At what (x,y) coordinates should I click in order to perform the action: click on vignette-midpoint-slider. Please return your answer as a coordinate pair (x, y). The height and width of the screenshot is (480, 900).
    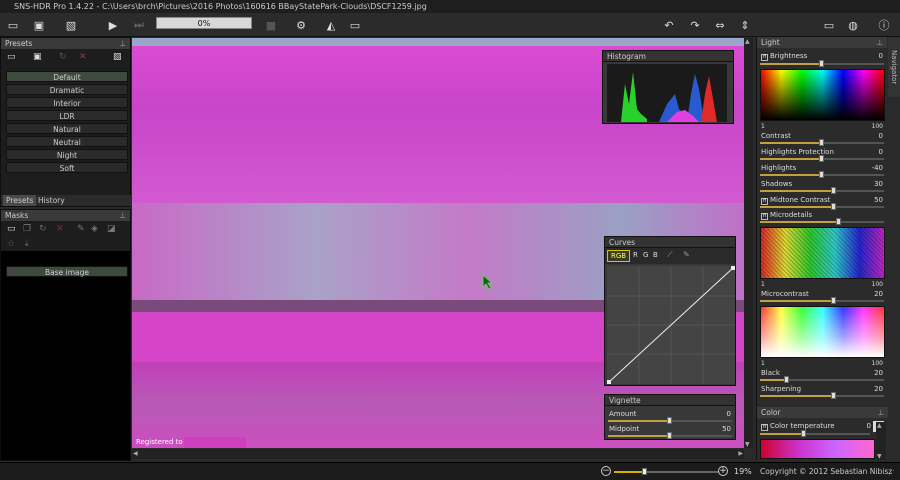
    Looking at the image, I should click on (670, 435).